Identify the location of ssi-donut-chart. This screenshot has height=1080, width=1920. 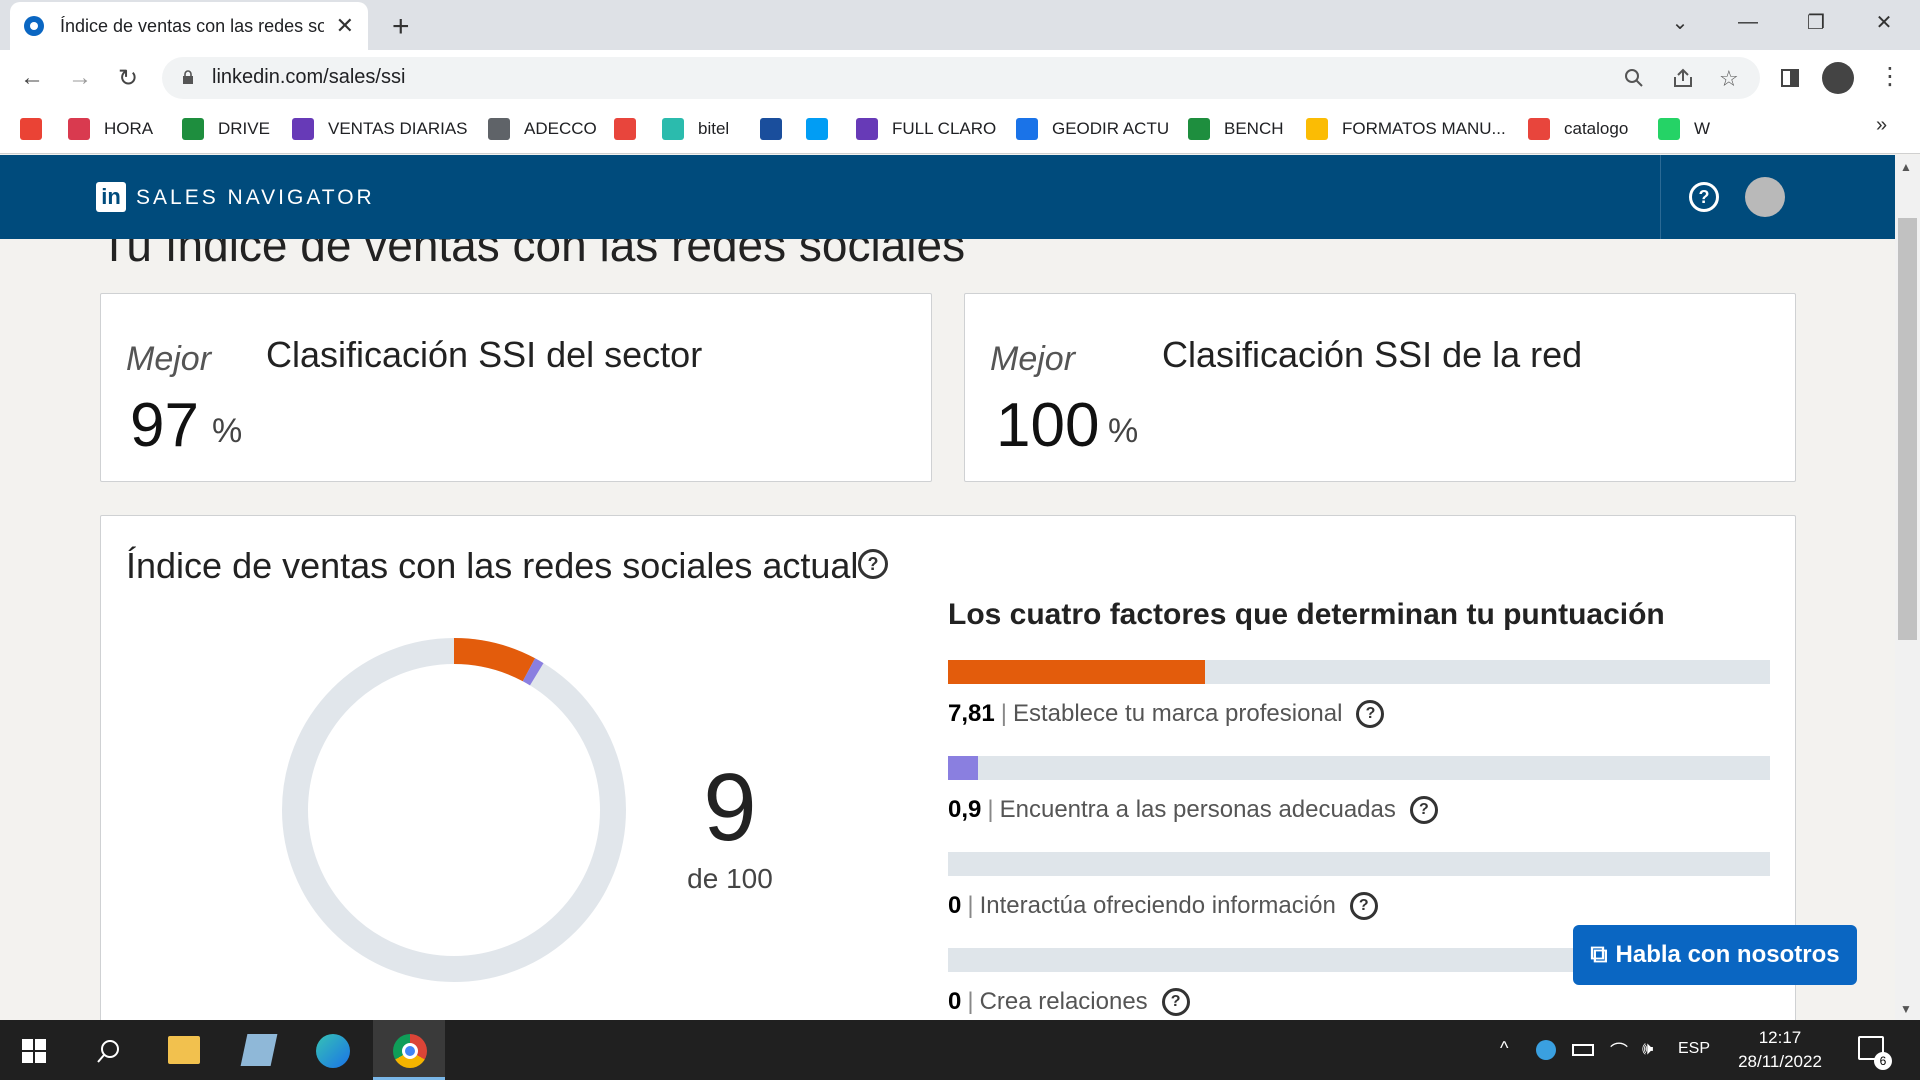
(454, 810).